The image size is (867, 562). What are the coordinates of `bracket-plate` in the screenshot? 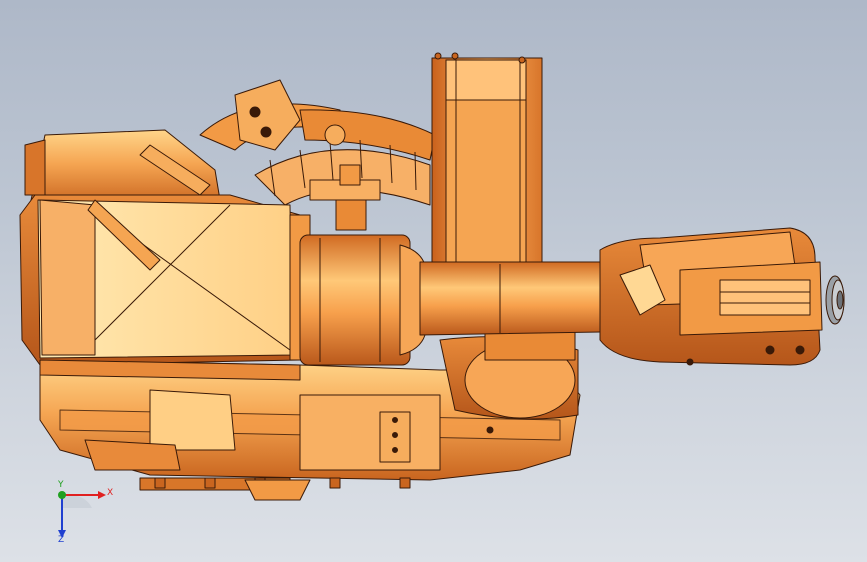 It's located at (267, 115).